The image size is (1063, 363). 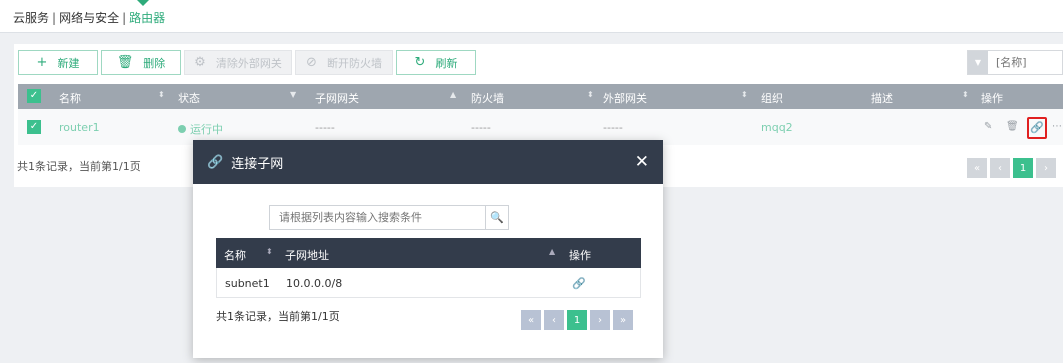 I want to click on name-search: ▼, so click(x=1015, y=62).